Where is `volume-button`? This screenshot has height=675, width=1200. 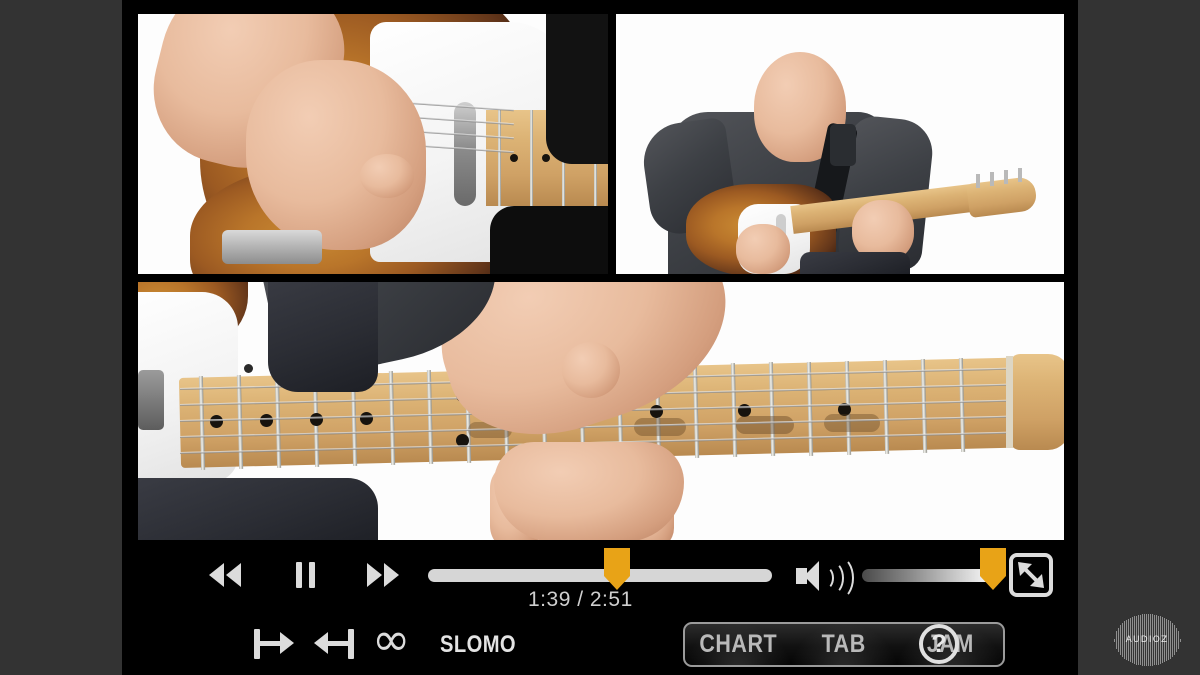 volume-button is located at coordinates (823, 578).